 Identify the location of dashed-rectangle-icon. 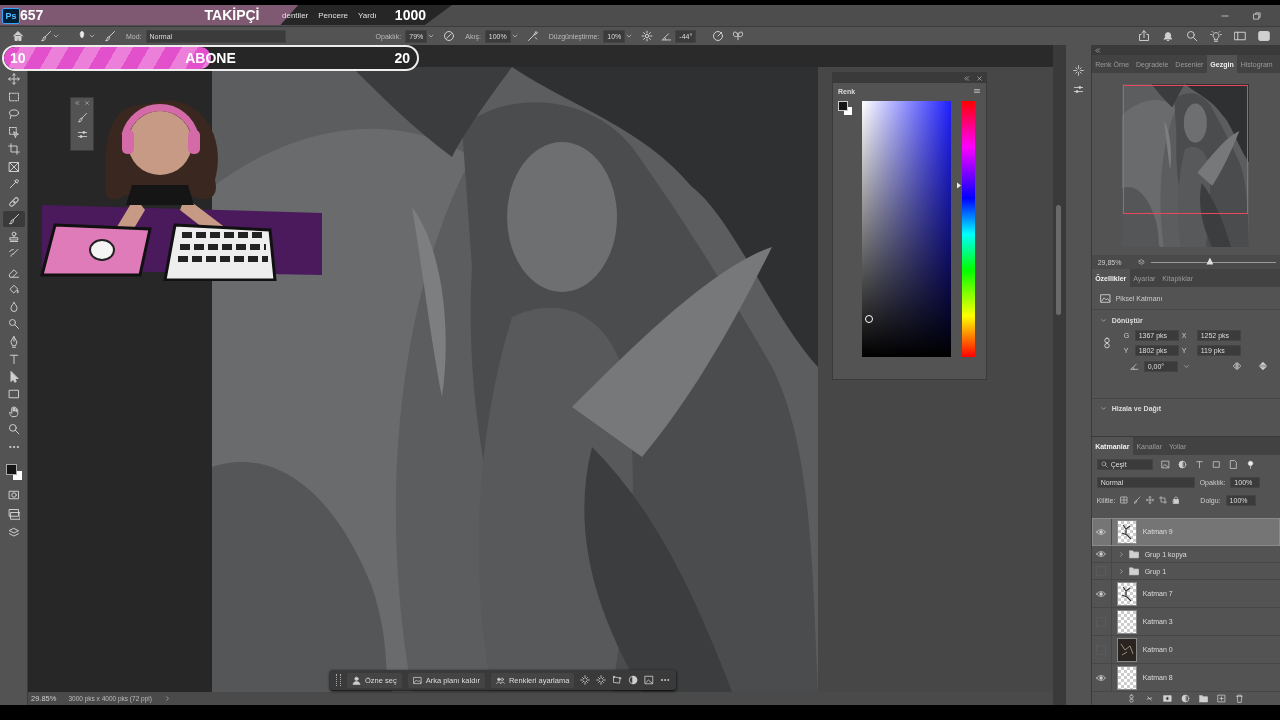
(13, 96).